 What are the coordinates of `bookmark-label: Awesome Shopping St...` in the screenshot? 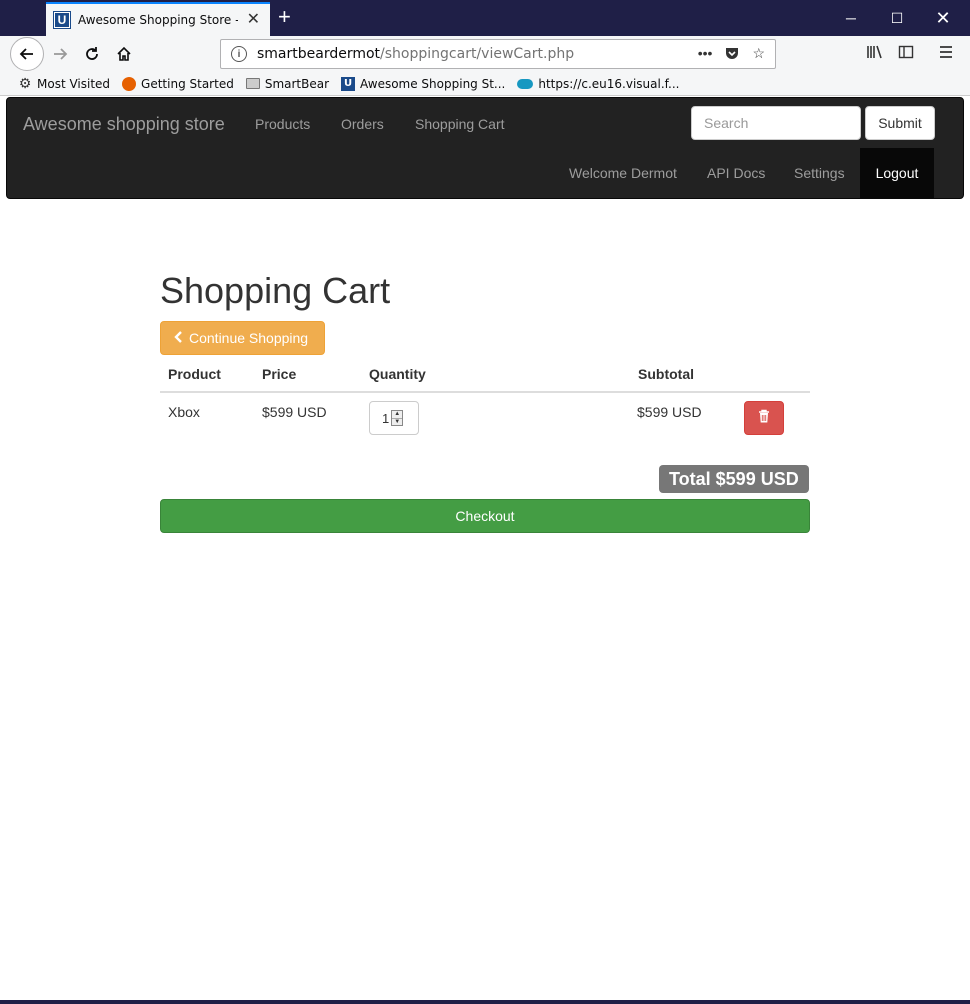 It's located at (433, 83).